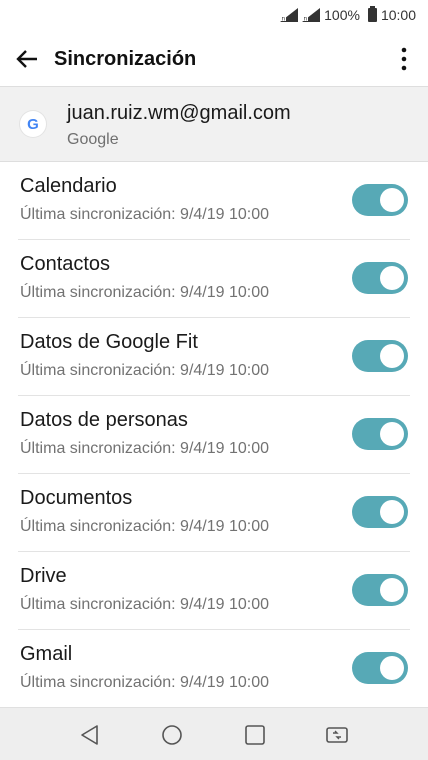 The width and height of the screenshot is (428, 760). I want to click on nav-home-icon, so click(172, 735).